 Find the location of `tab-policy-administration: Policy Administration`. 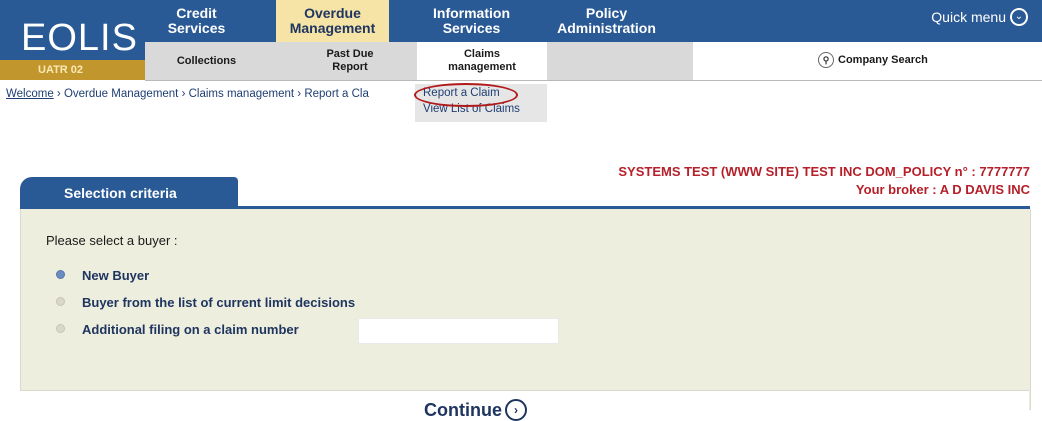

tab-policy-administration: Policy Administration is located at coordinates (606, 21).